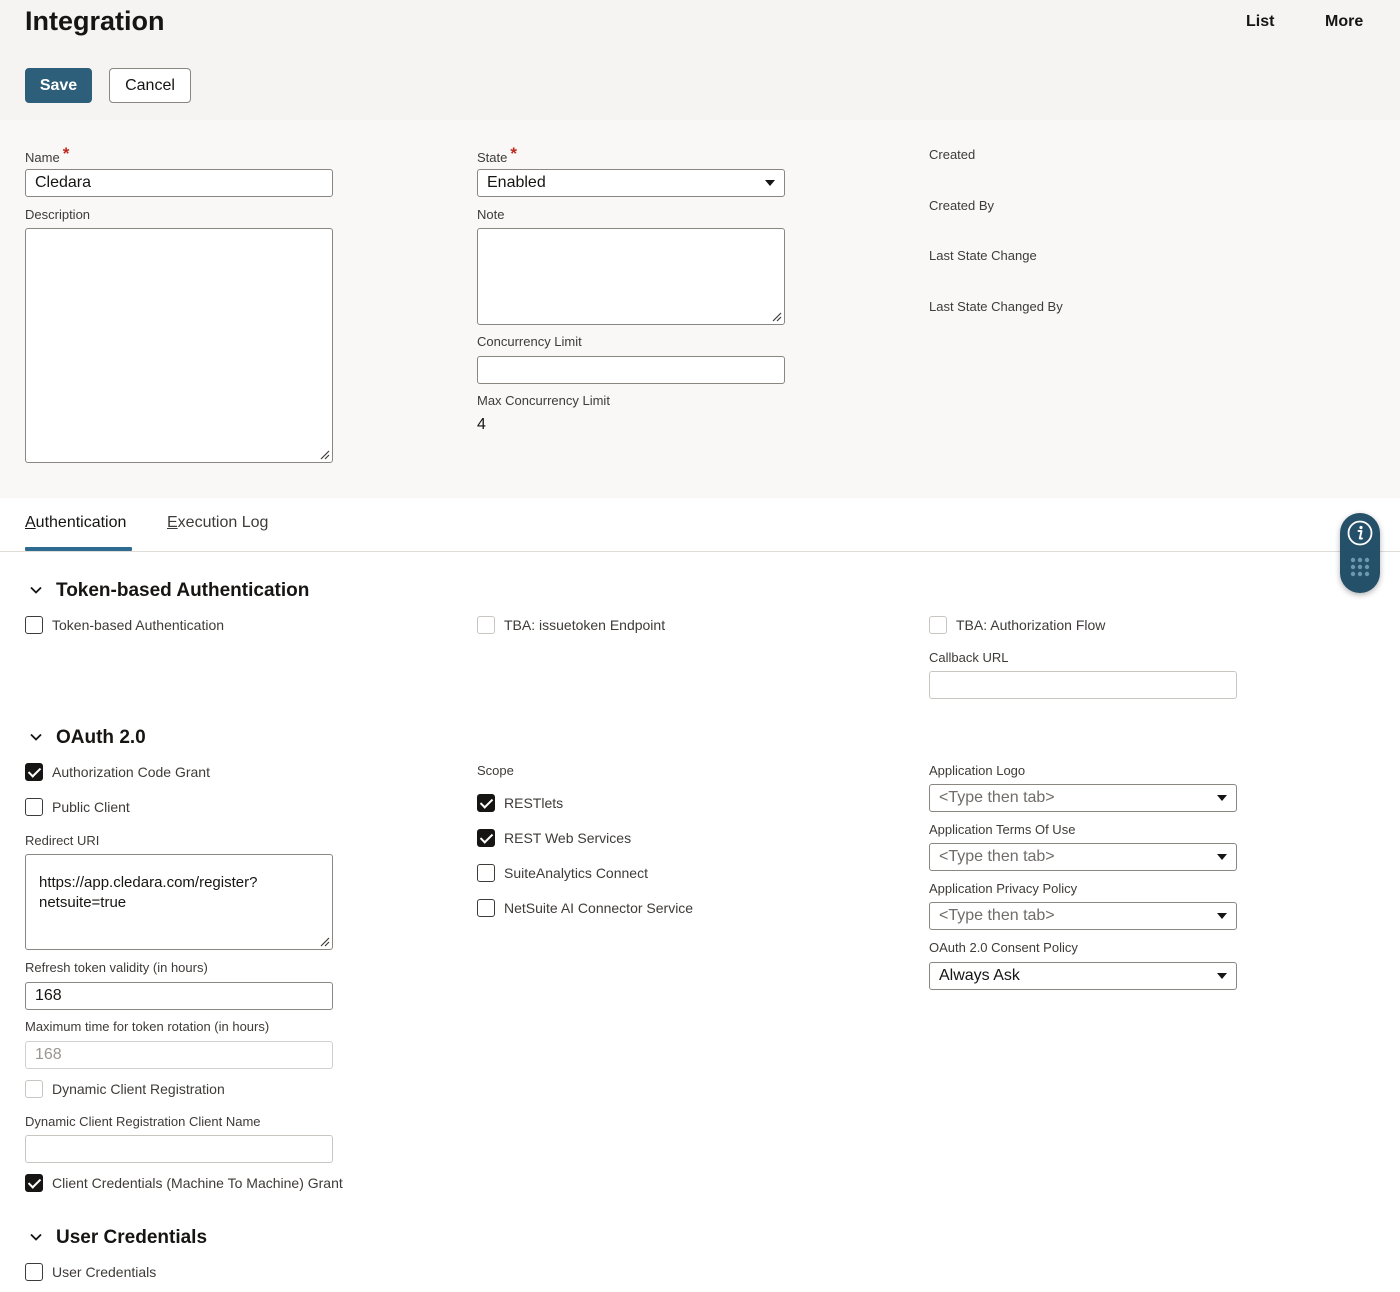 This screenshot has height=1292, width=1400. Describe the element at coordinates (138, 1089) in the screenshot. I see `checkbox-label: Dynamic Client Registration` at that location.